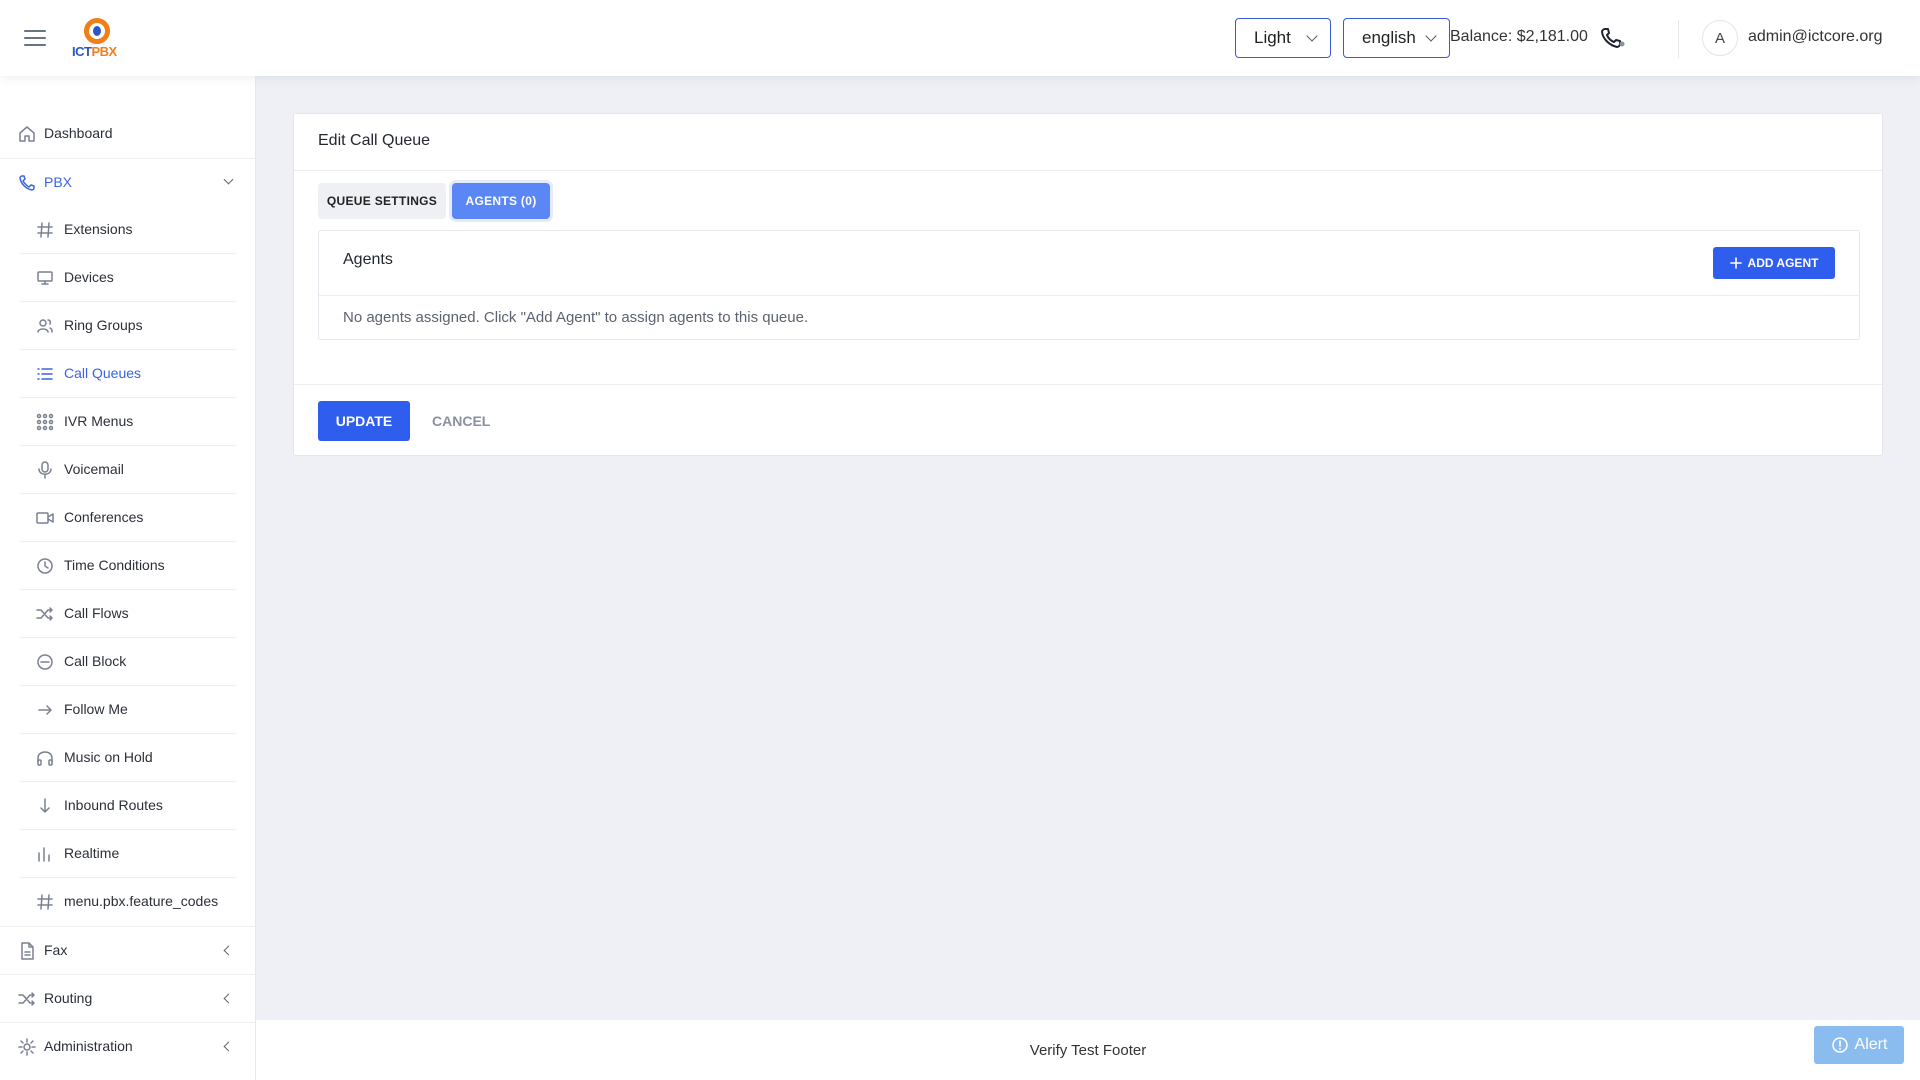  Describe the element at coordinates (1678, 39) in the screenshot. I see `header-divider` at that location.